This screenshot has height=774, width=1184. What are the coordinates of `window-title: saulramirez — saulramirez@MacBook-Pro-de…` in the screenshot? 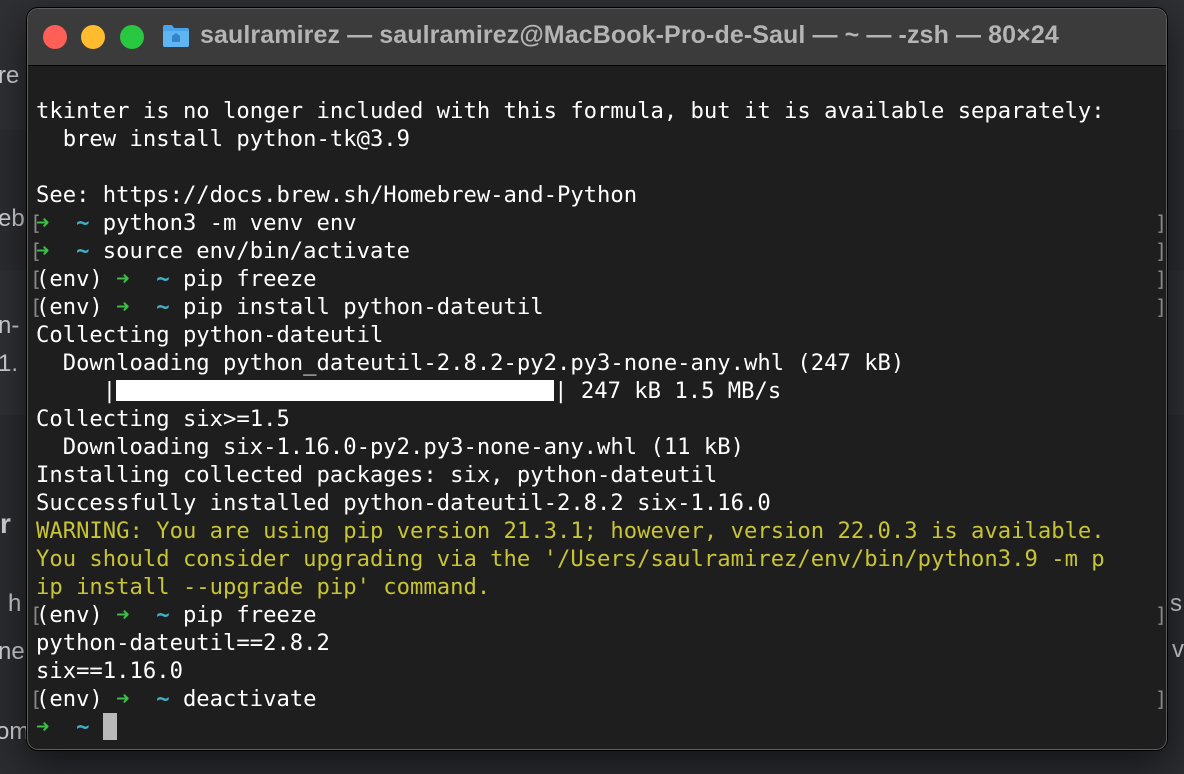 It's located at (629, 35).